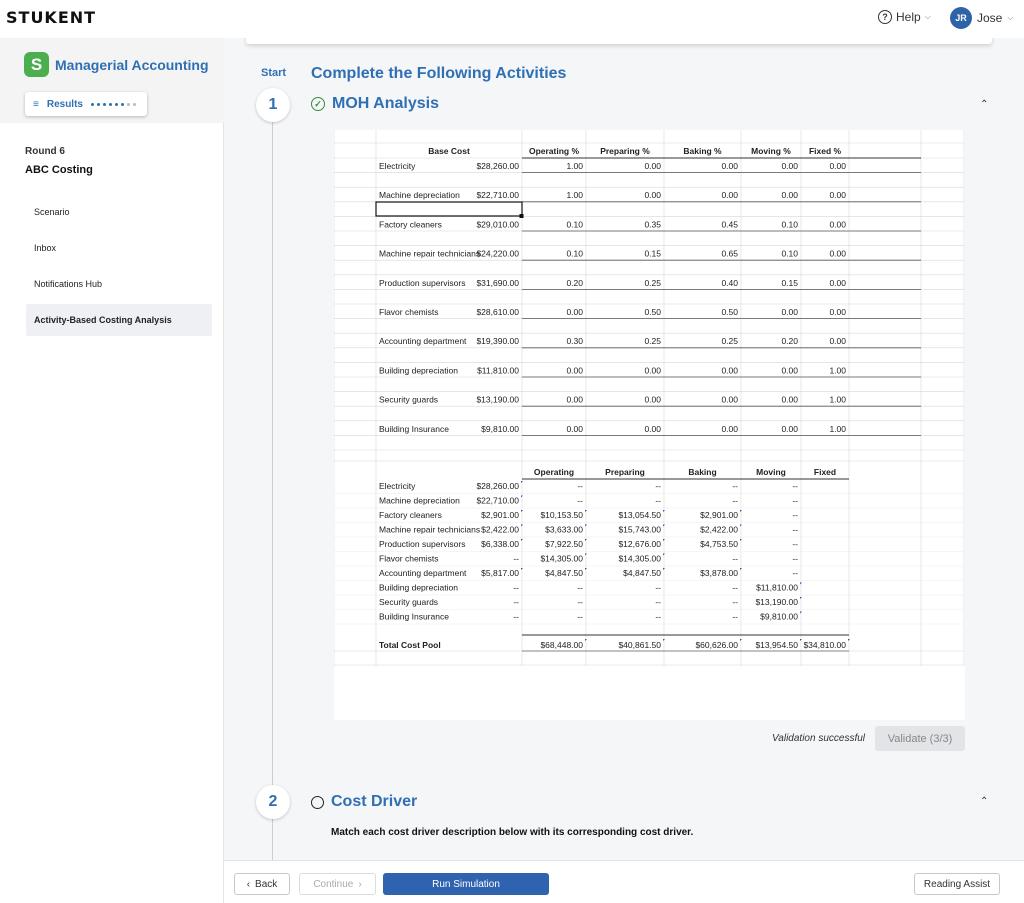 Image resolution: width=1024 pixels, height=903 pixels. Describe the element at coordinates (86, 104) in the screenshot. I see `results-button: ≡ Results` at that location.